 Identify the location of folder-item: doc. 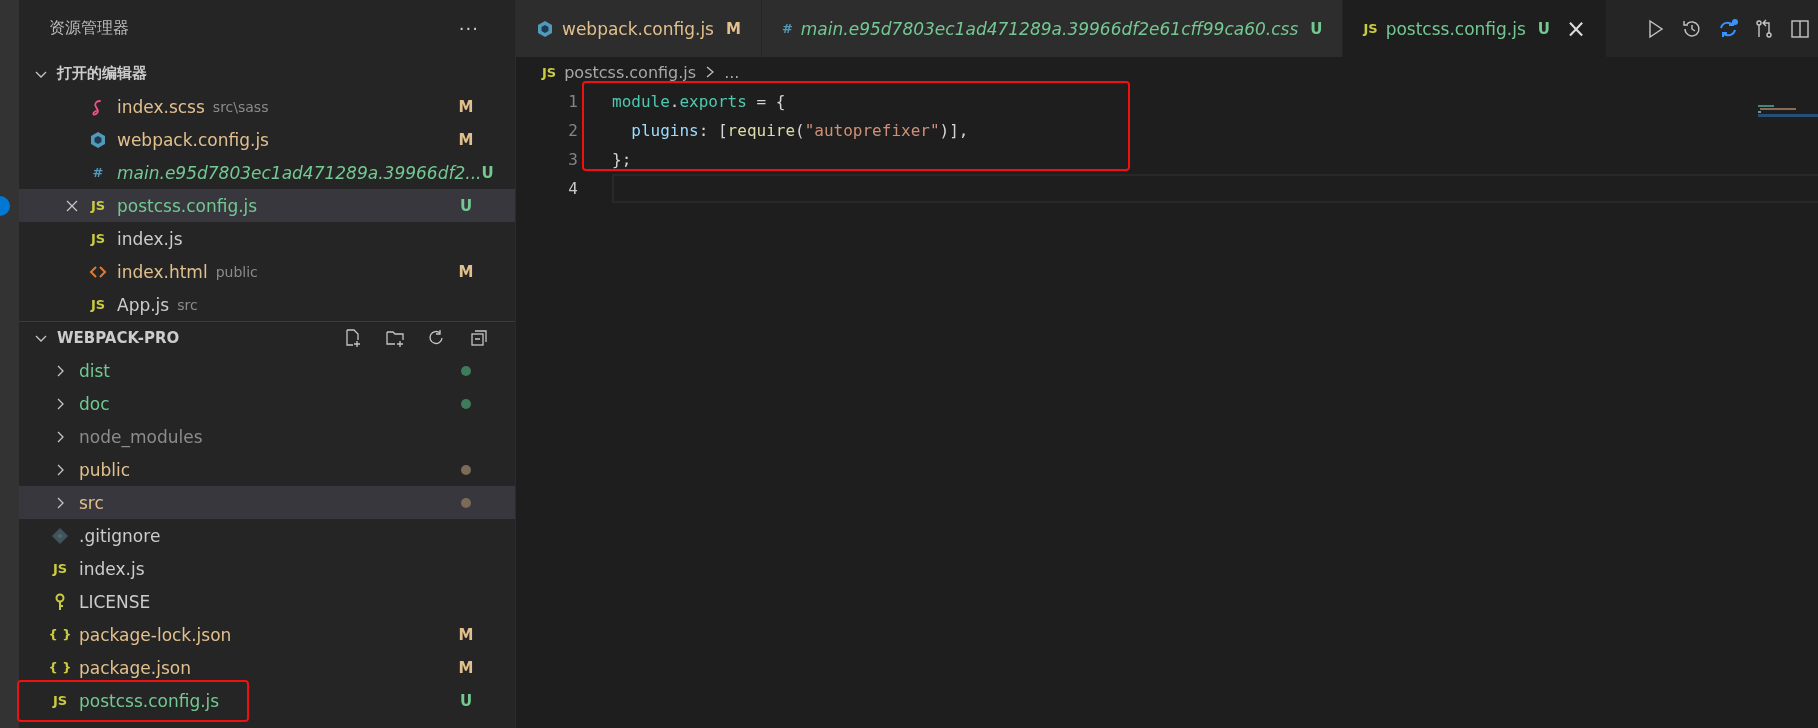
(267, 403).